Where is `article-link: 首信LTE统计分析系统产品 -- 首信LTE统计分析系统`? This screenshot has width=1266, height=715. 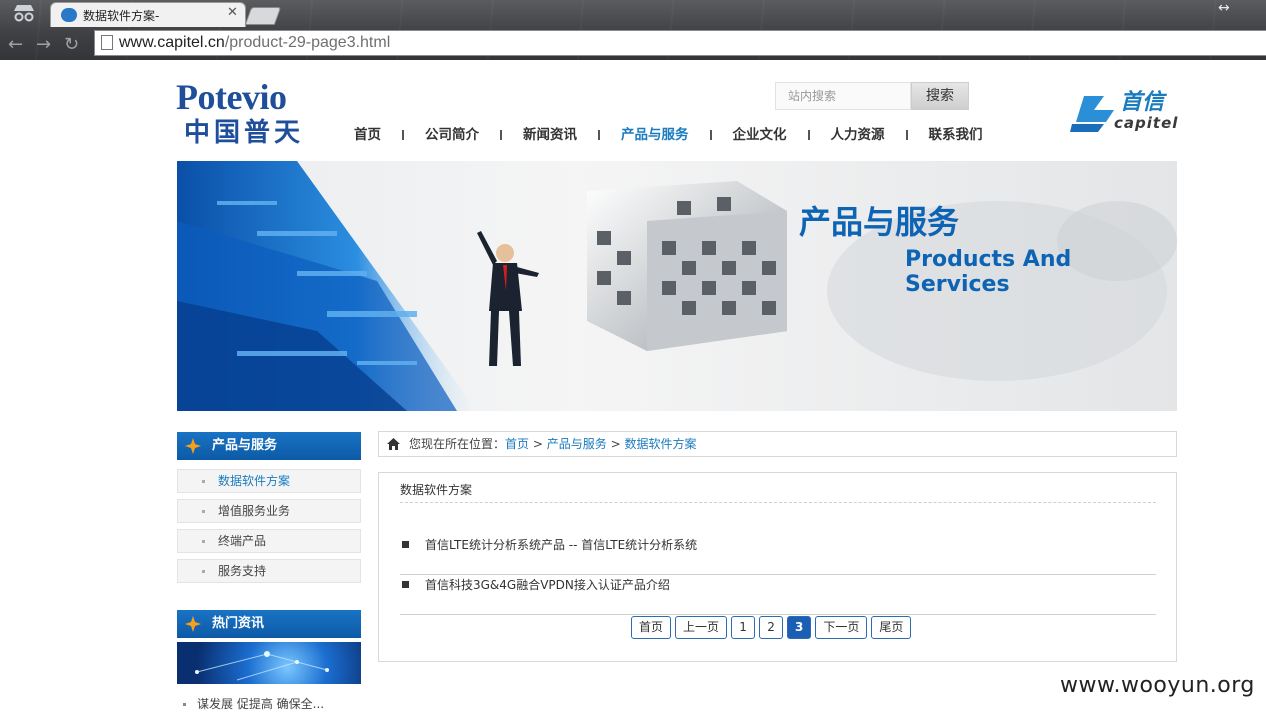 article-link: 首信LTE统计分析系统产品 -- 首信LTE统计分析系统 is located at coordinates (561, 545).